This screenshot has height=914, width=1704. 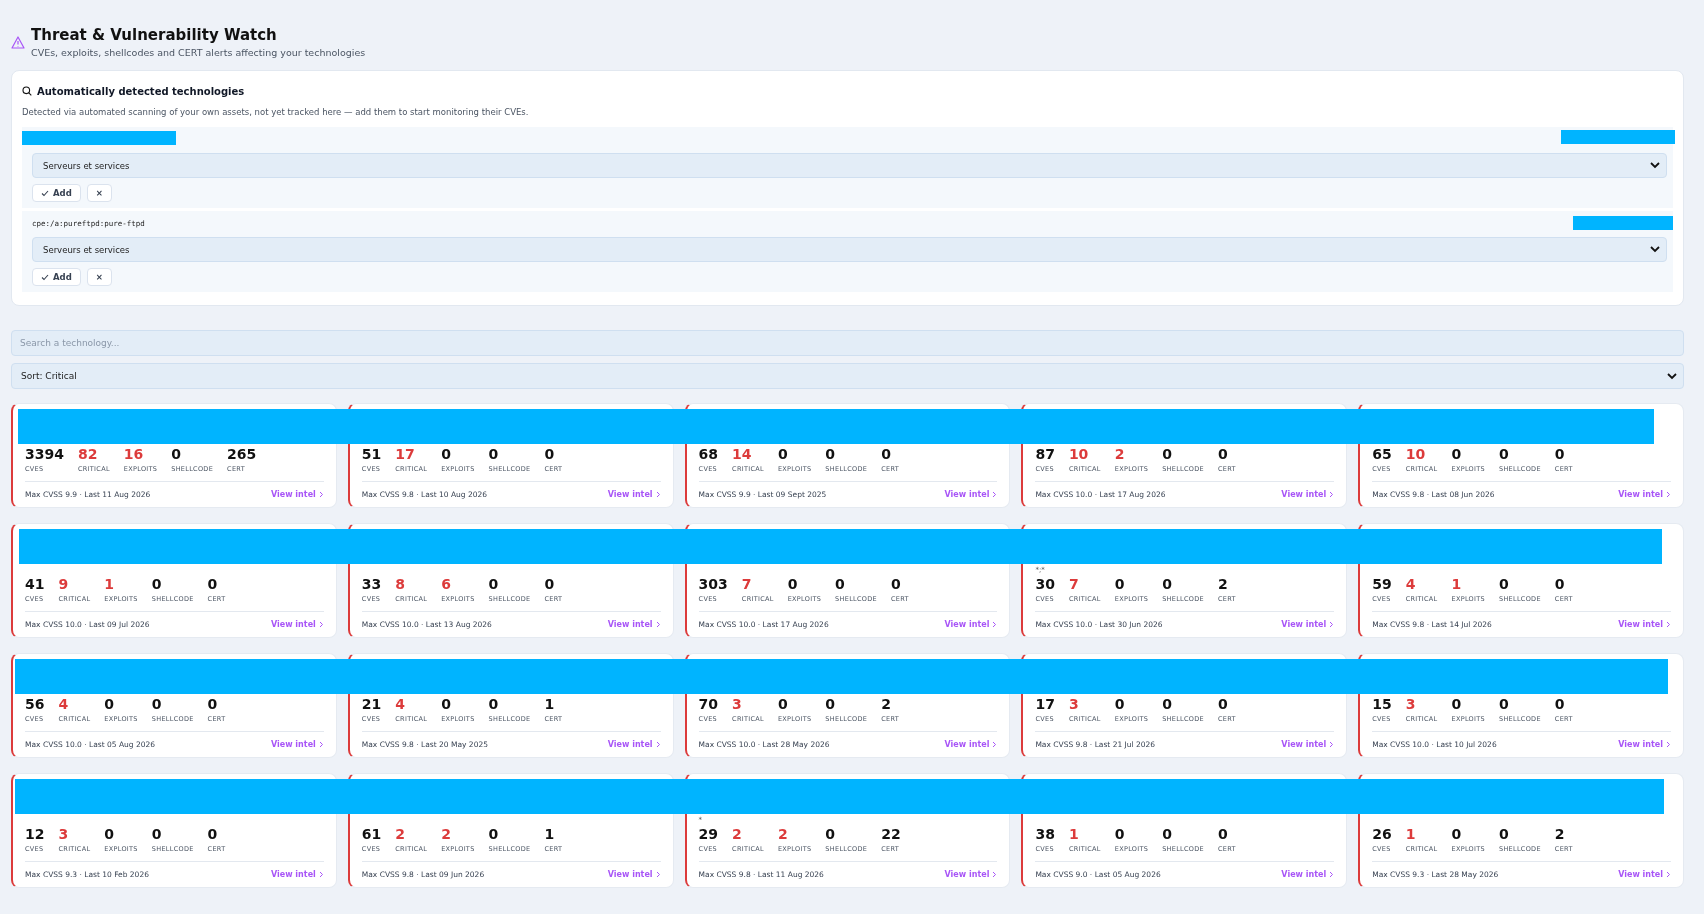 What do you see at coordinates (198, 52) in the screenshot?
I see `page-subtitle: CVEs, exploits, shellcodes and CERT alerts affecting your technologies` at bounding box center [198, 52].